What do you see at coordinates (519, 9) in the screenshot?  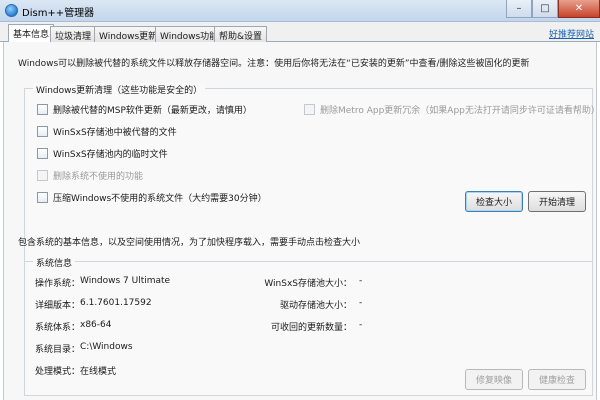 I see `minimize-button: –` at bounding box center [519, 9].